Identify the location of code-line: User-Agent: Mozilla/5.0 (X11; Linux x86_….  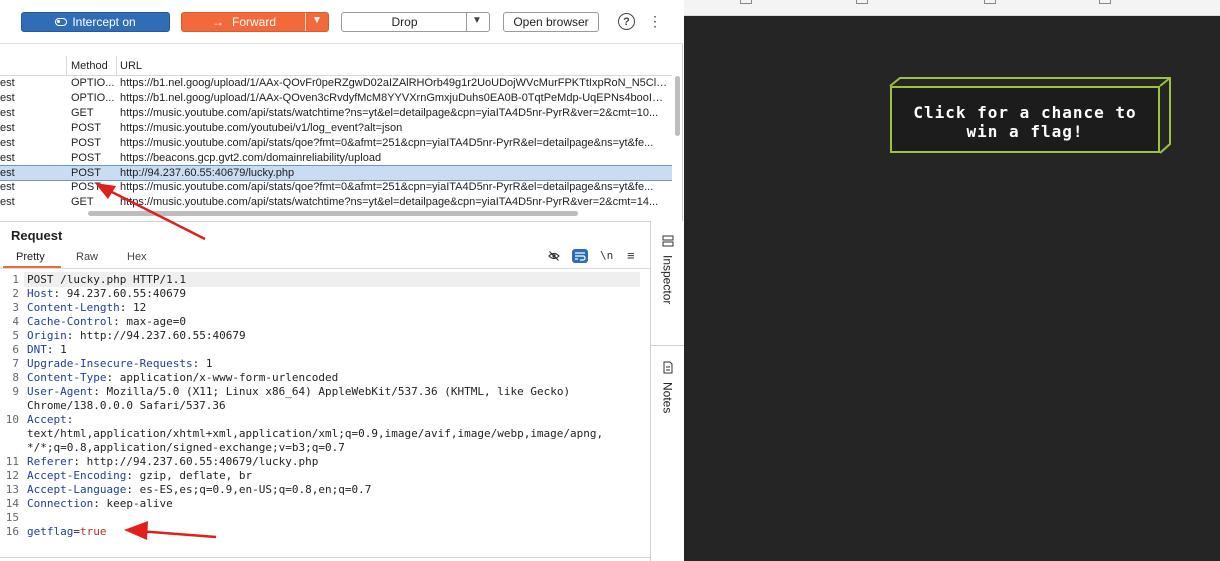
(298, 391).